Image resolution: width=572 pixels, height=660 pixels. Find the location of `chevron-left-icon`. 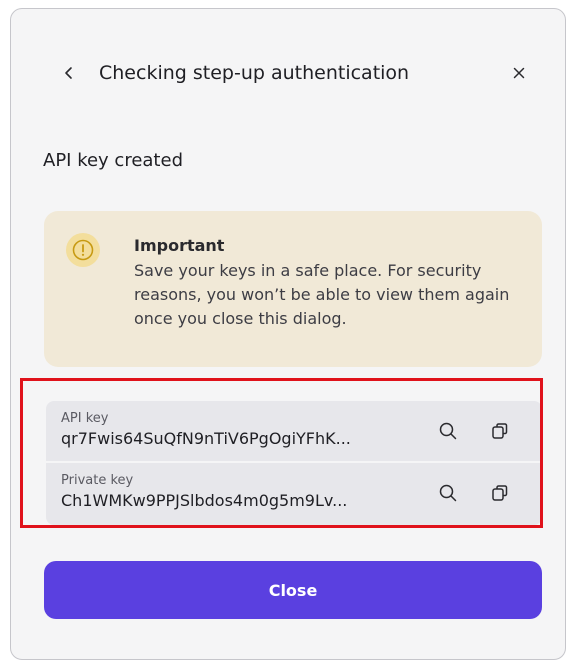

chevron-left-icon is located at coordinates (68, 73).